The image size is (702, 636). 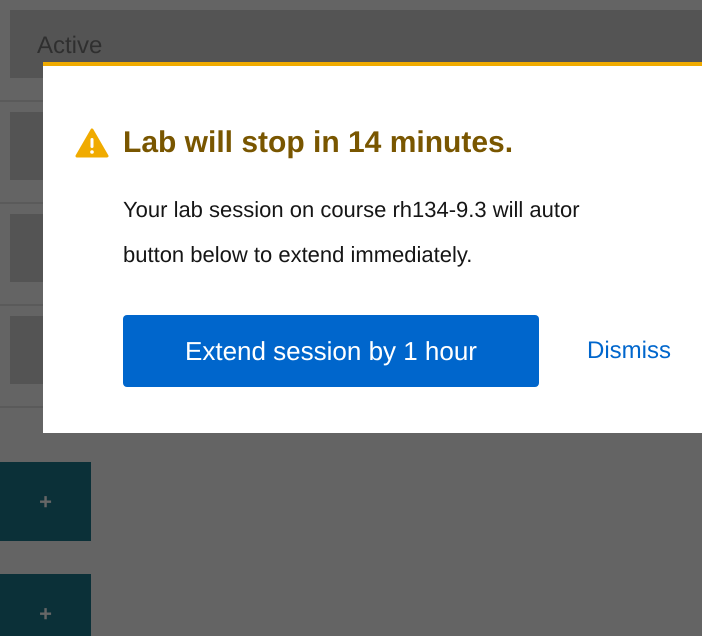 I want to click on dialog-title: Lab will stop in 14 minutes., so click(x=318, y=143).